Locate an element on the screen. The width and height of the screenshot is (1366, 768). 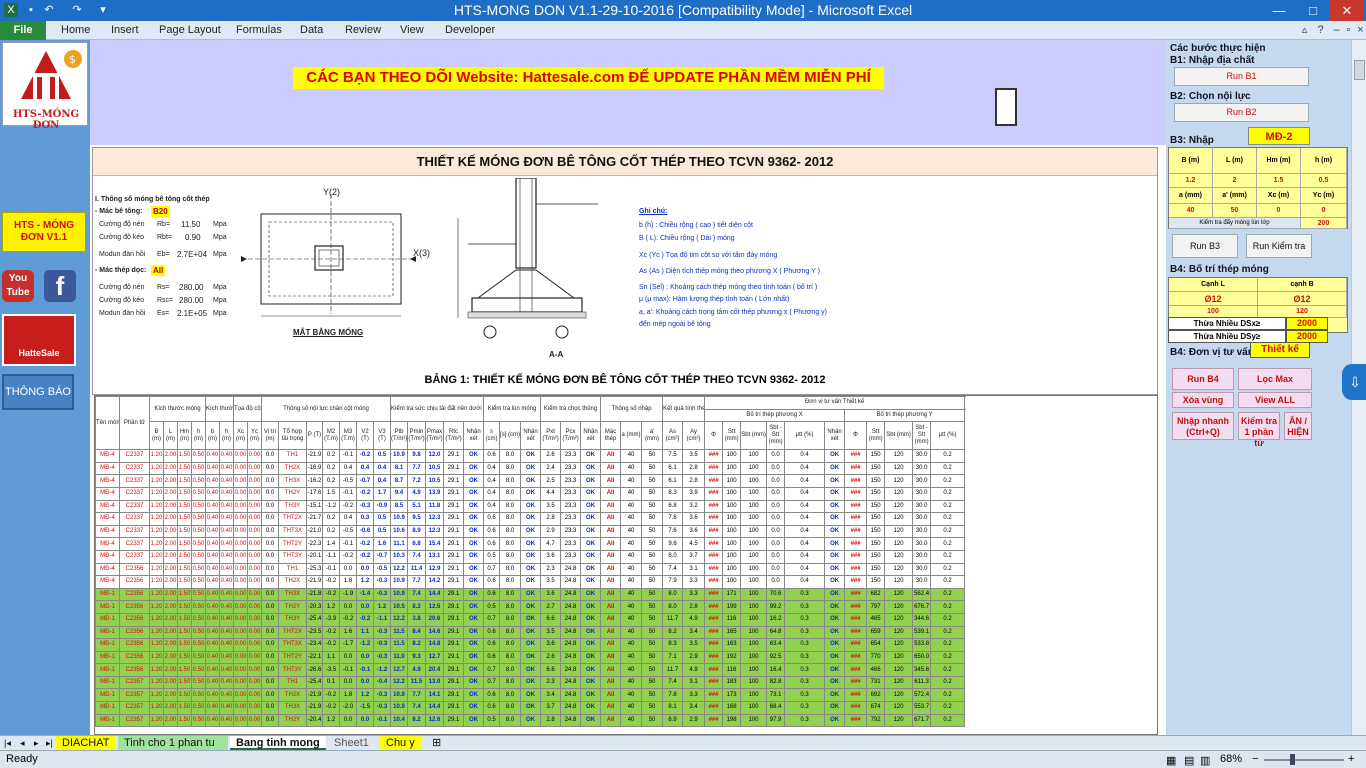
run-b3-button: Run B3 is located at coordinates (1205, 246).